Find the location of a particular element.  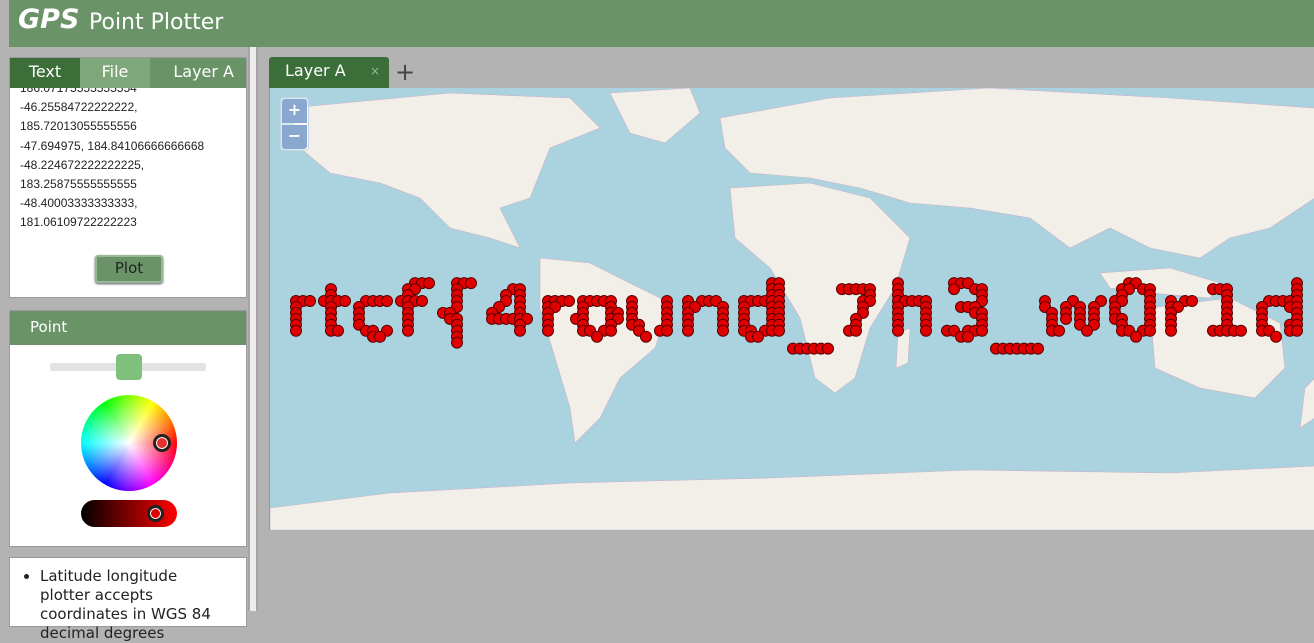

map-tab-layer-a: Layer A × is located at coordinates (329, 72).